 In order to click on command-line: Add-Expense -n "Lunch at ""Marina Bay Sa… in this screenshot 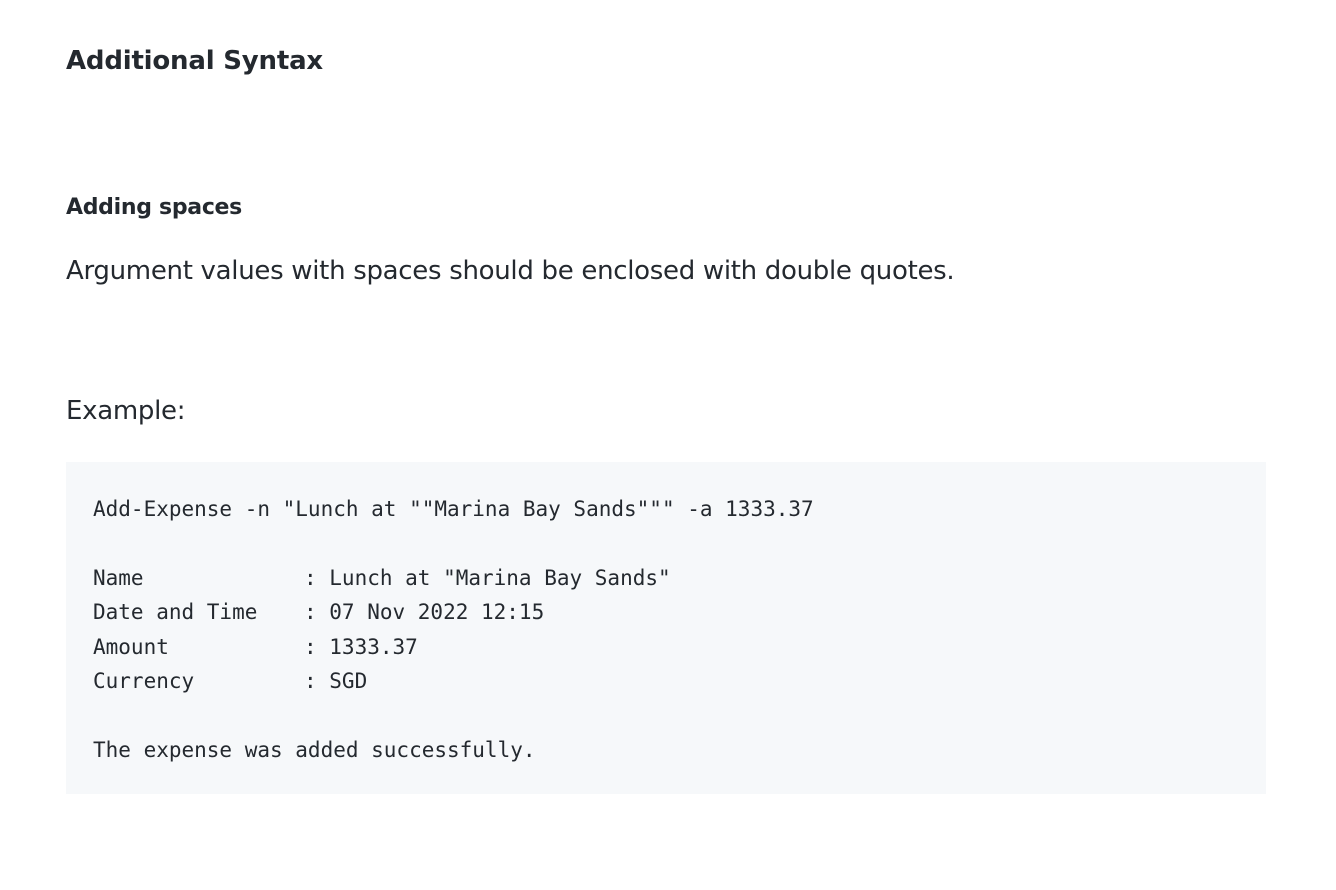, I will do `click(453, 509)`.